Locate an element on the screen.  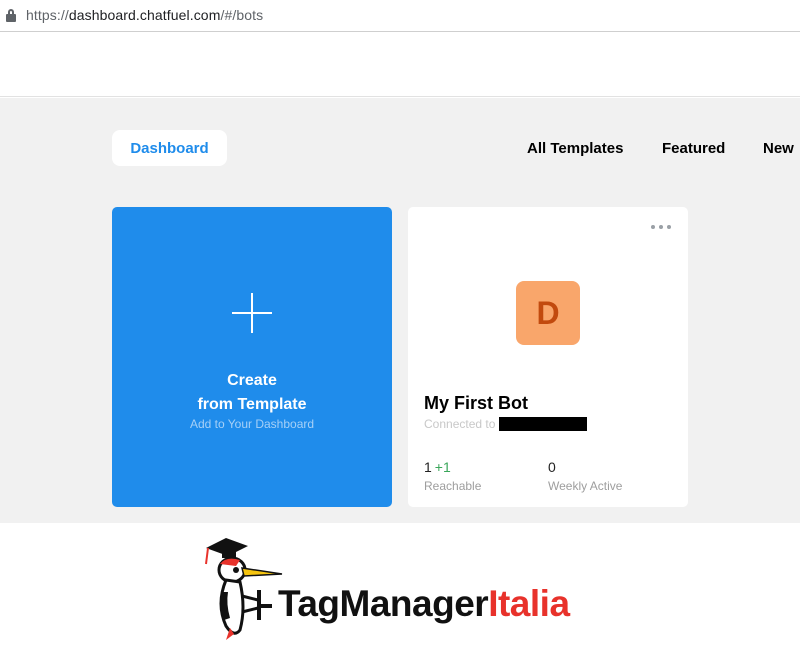
url-prefix: https:// is located at coordinates (47, 15).